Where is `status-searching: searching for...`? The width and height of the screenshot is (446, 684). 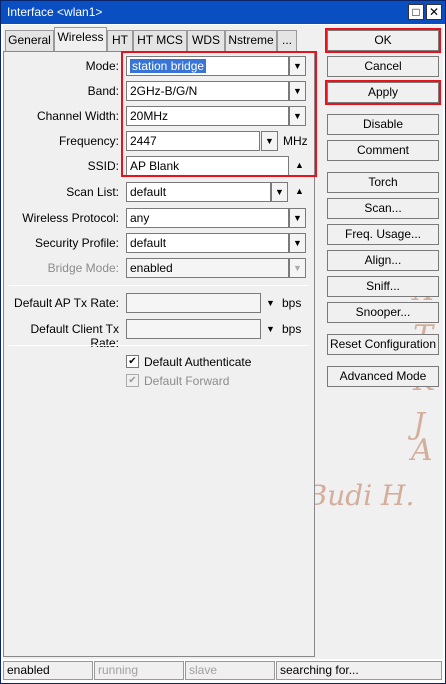 status-searching: searching for... is located at coordinates (359, 670).